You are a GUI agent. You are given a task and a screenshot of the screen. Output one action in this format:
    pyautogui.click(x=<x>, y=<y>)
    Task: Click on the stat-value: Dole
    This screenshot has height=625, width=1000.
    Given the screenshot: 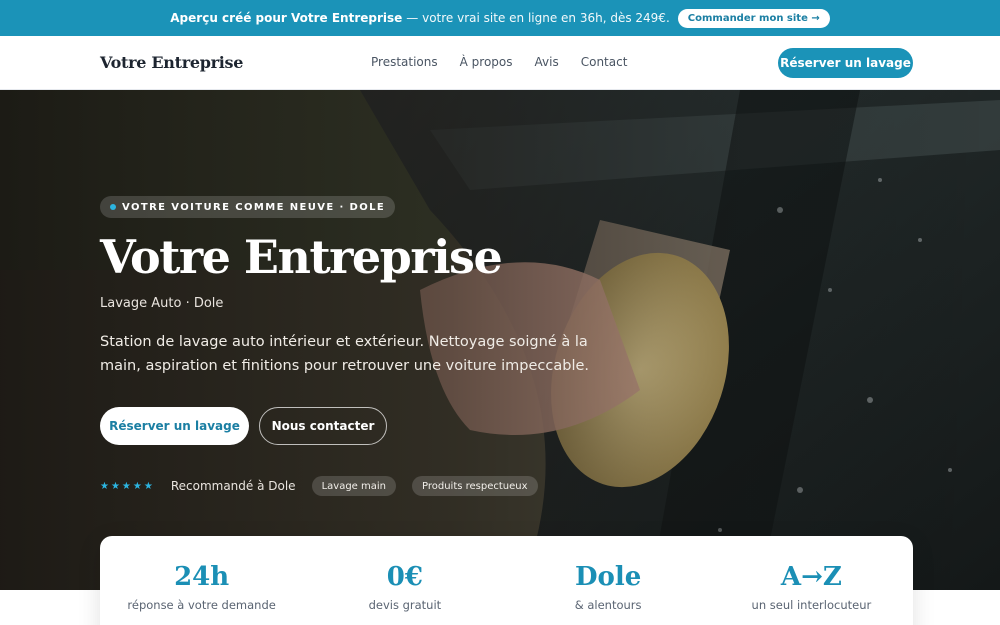 What is the action you would take?
    pyautogui.click(x=608, y=577)
    